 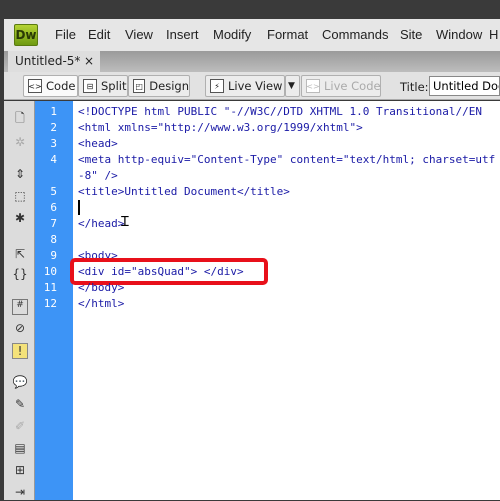 What do you see at coordinates (286, 192) in the screenshot?
I see `code-line: <title>Untitled Document</title>` at bounding box center [286, 192].